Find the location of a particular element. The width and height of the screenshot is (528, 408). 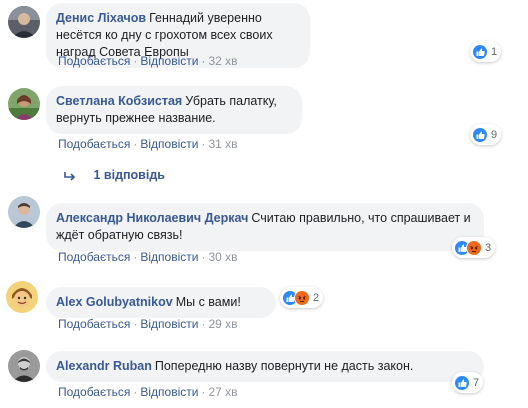

reaction-badge: 7 is located at coordinates (468, 382).